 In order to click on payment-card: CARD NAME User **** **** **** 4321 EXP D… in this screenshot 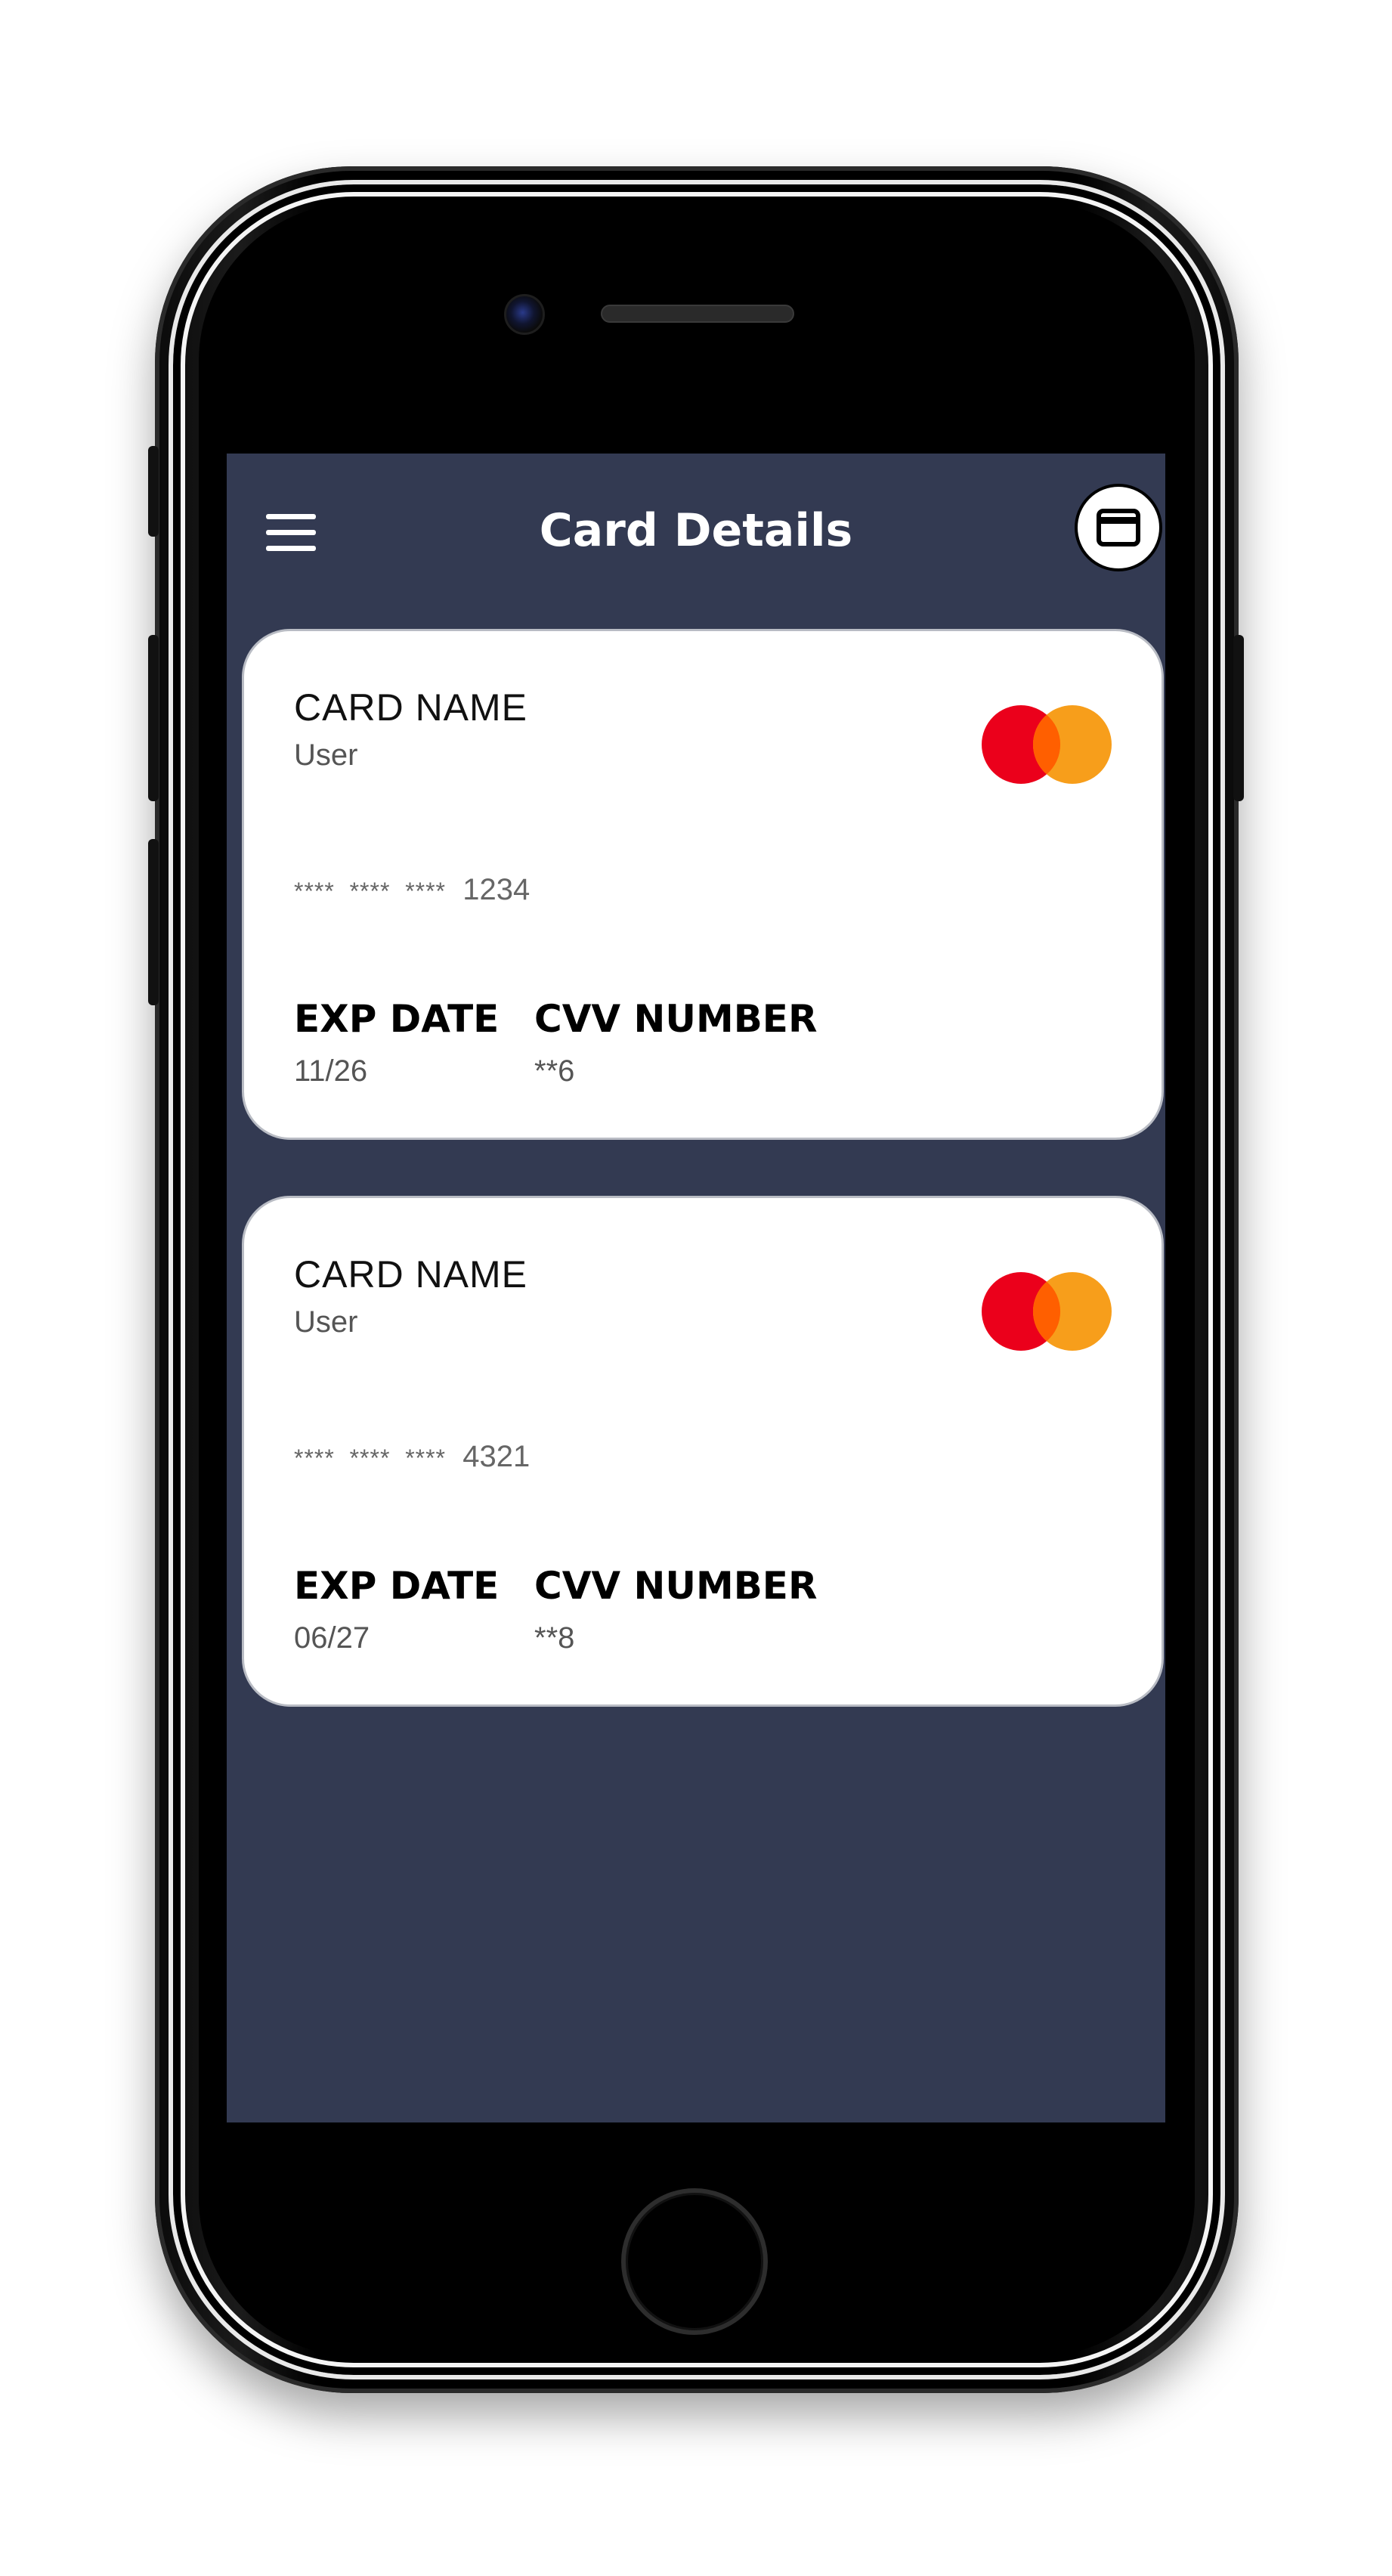, I will do `click(703, 1451)`.